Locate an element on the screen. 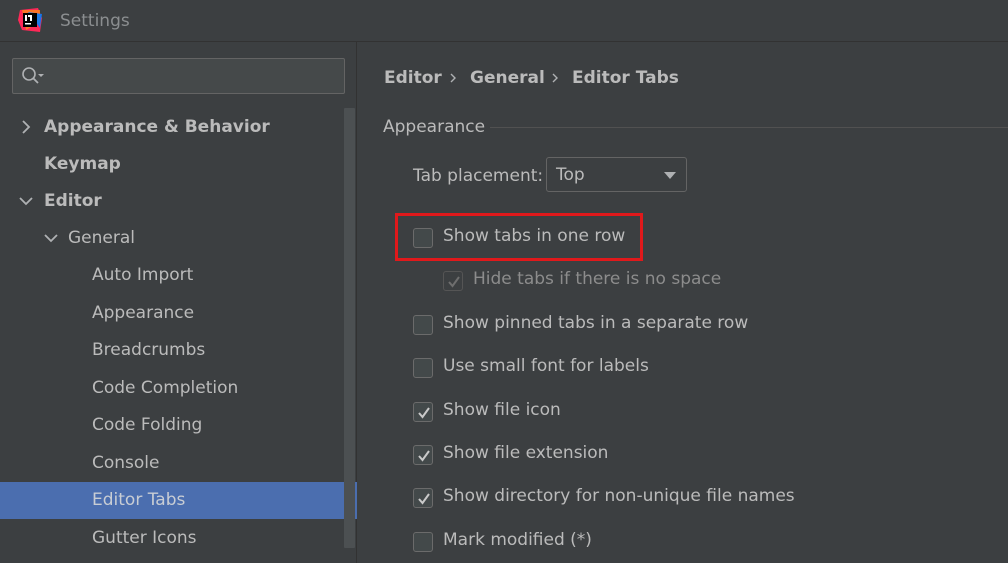 This screenshot has width=1008, height=563. breadcrumb-item: General is located at coordinates (507, 78).